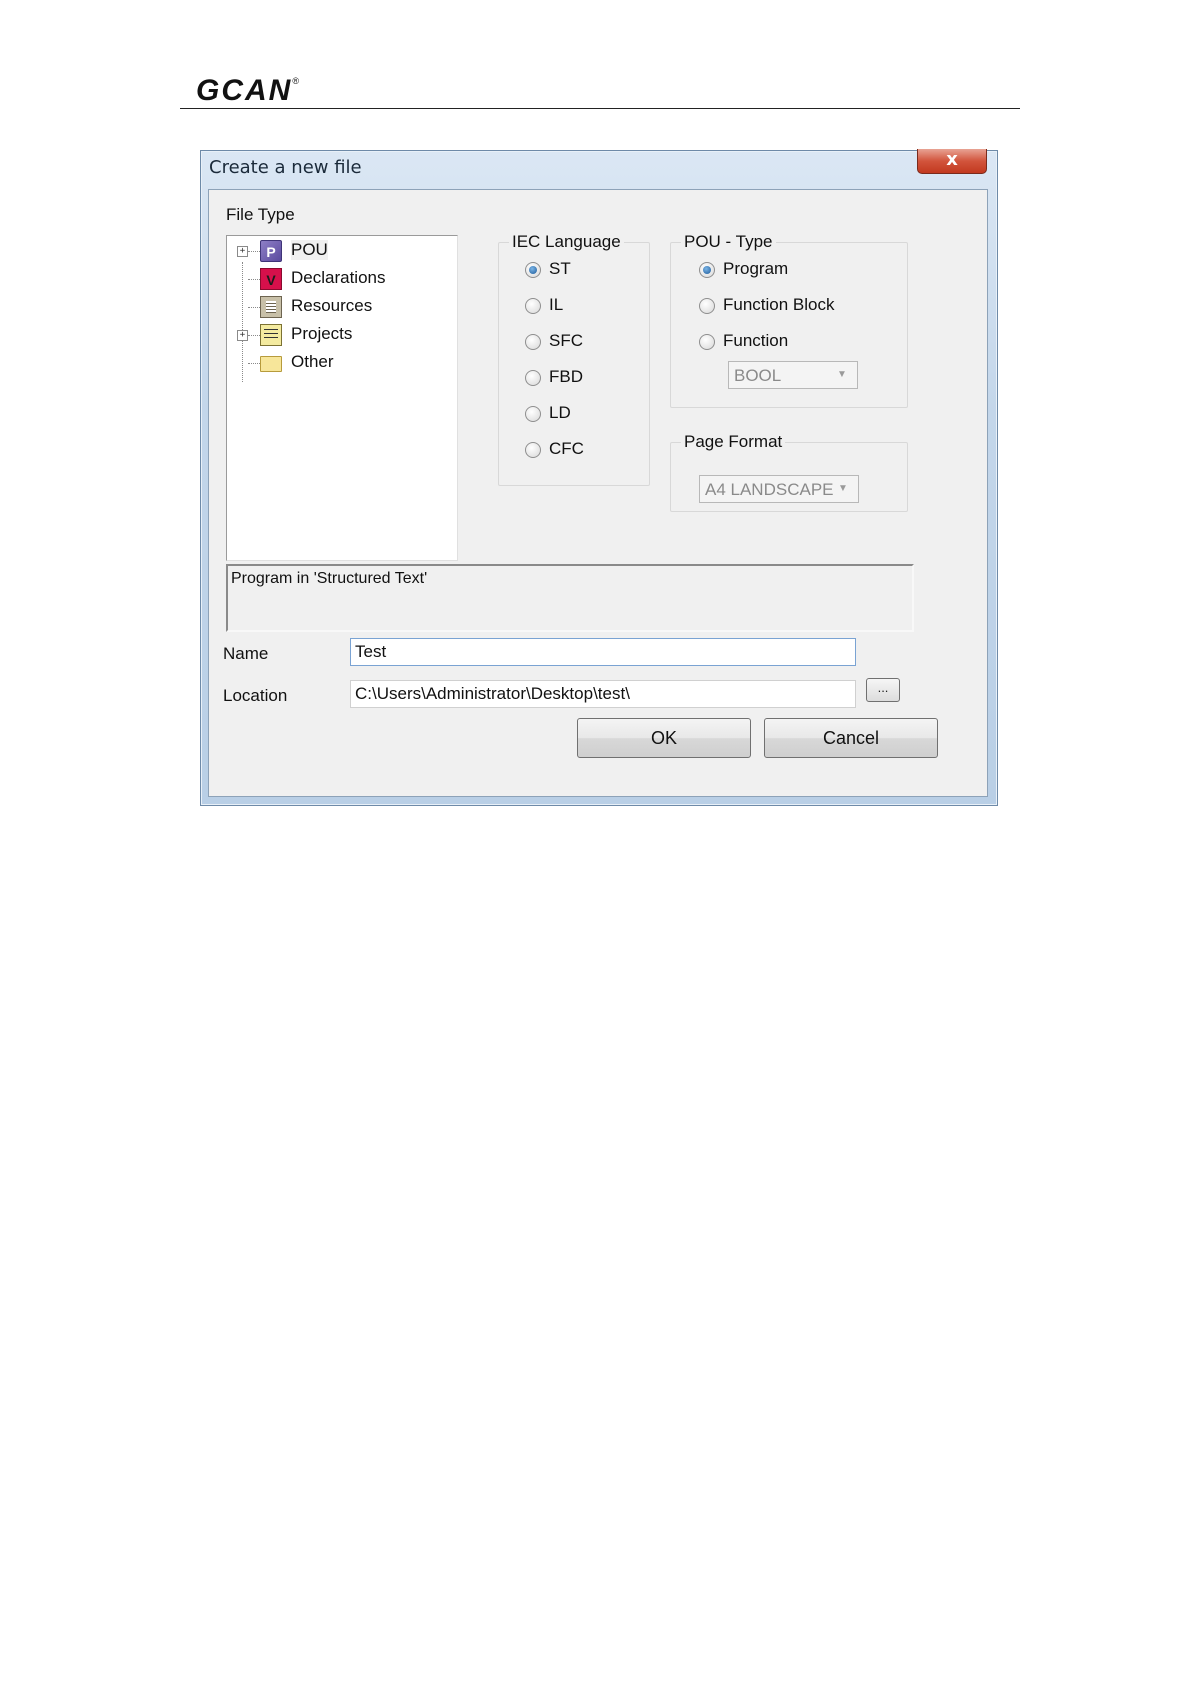 The height and width of the screenshot is (1684, 1191). Describe the element at coordinates (260, 214) in the screenshot. I see `file-type-label: File Type` at that location.